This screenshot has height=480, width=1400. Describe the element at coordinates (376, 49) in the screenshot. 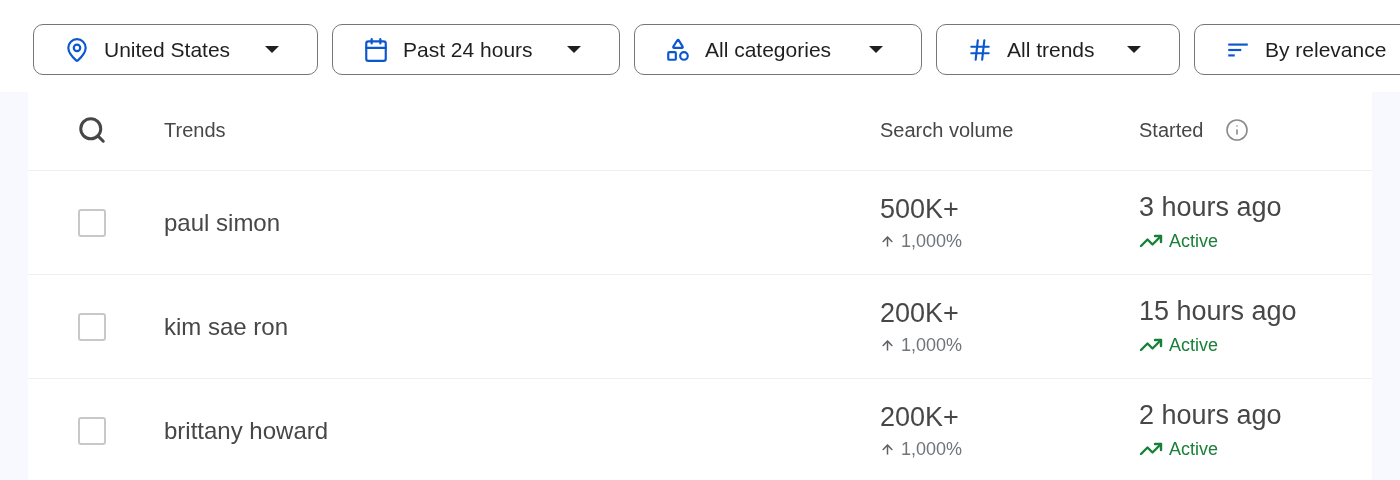

I see `calendar-icon` at that location.